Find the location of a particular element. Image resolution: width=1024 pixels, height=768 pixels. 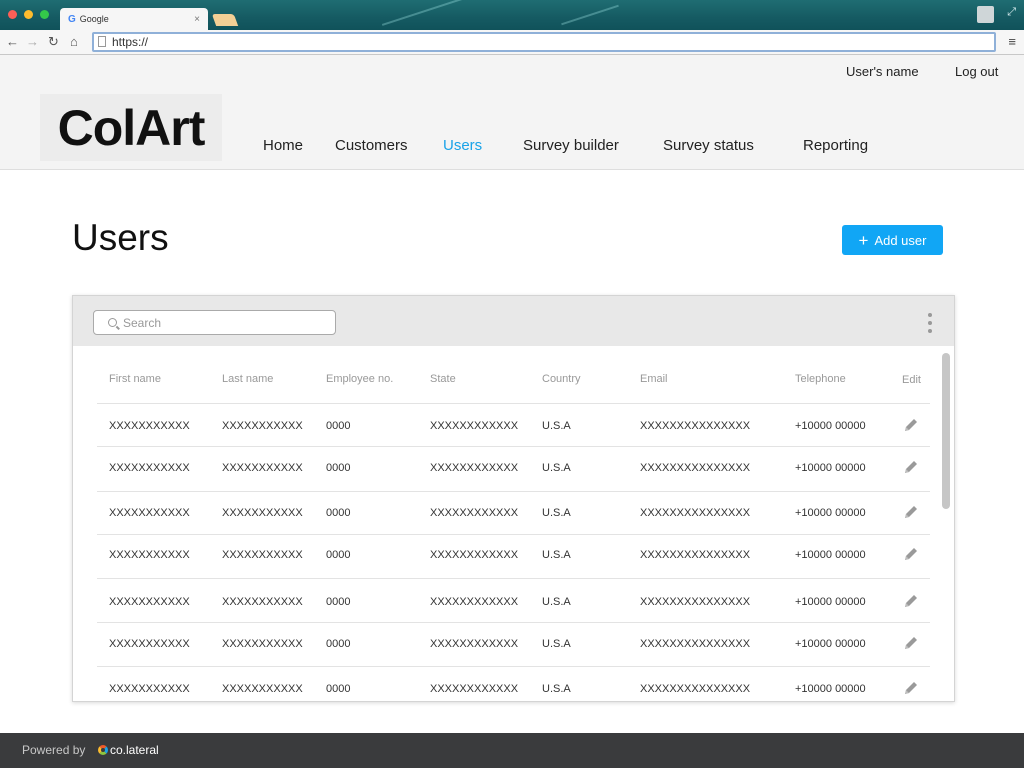

add-user-button: + Add user is located at coordinates (892, 240).